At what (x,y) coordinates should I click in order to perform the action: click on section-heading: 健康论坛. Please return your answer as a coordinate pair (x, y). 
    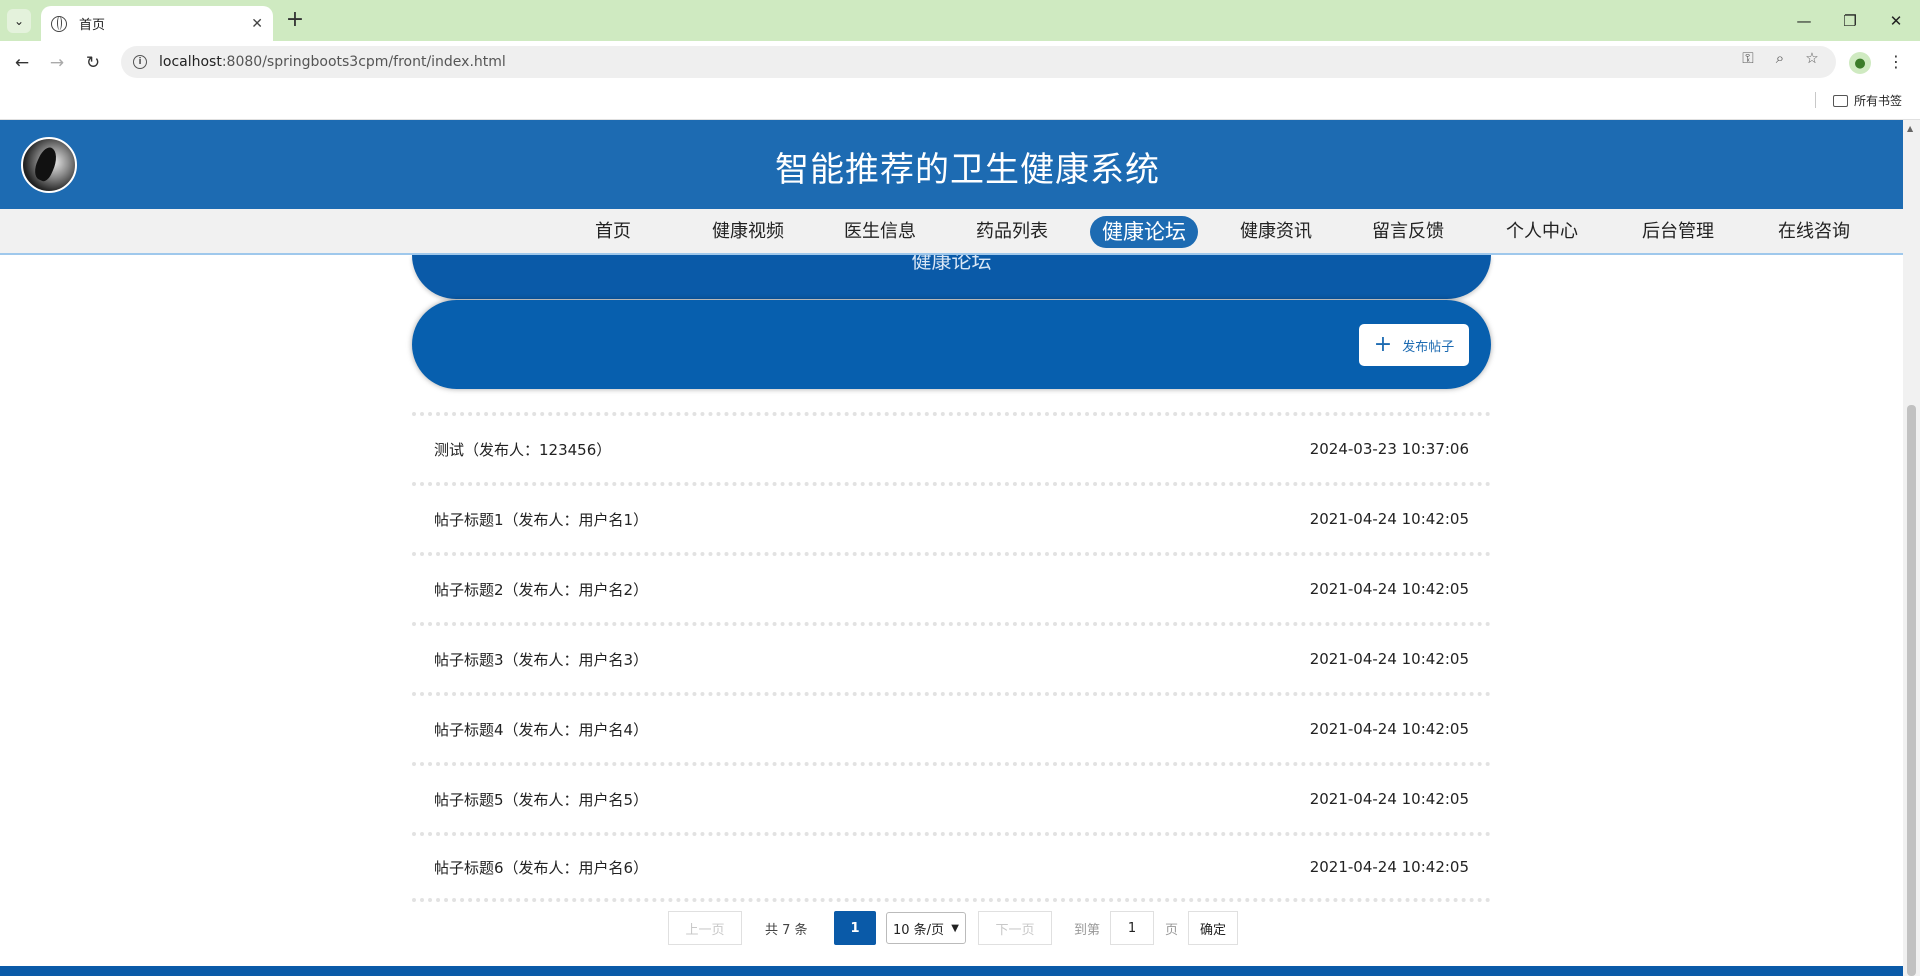
    Looking at the image, I should click on (951, 264).